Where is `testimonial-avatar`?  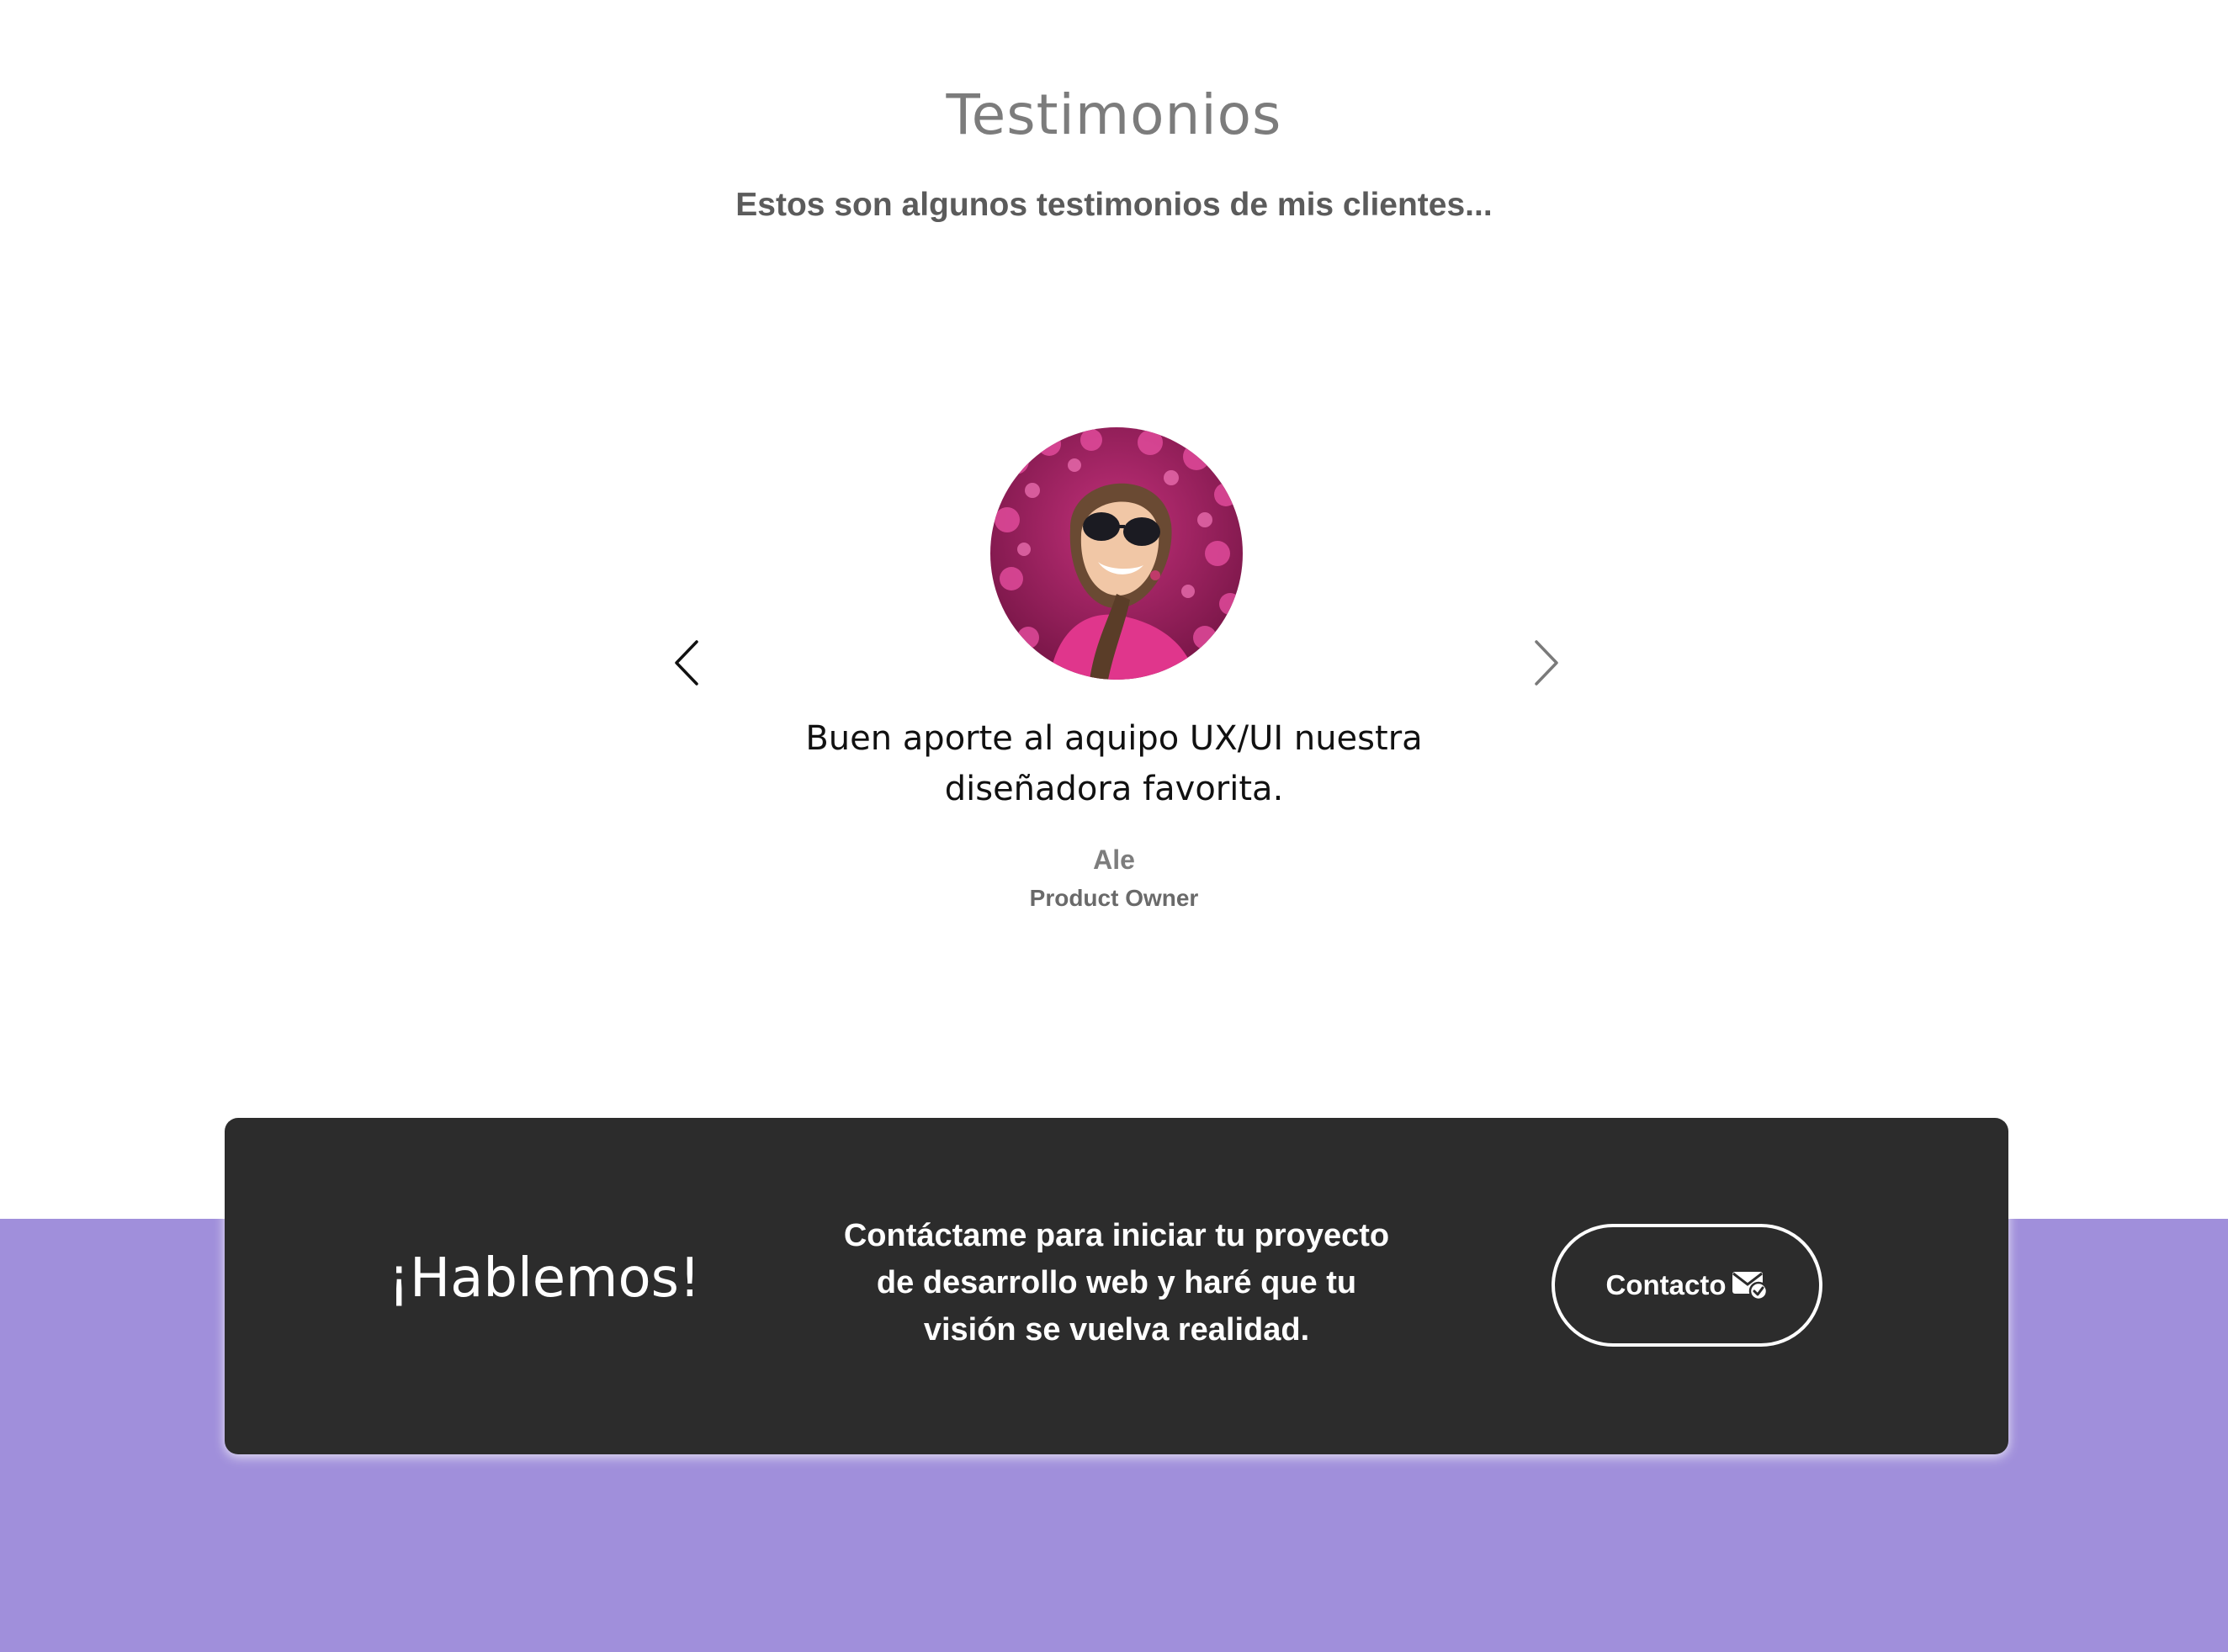 testimonial-avatar is located at coordinates (1116, 553).